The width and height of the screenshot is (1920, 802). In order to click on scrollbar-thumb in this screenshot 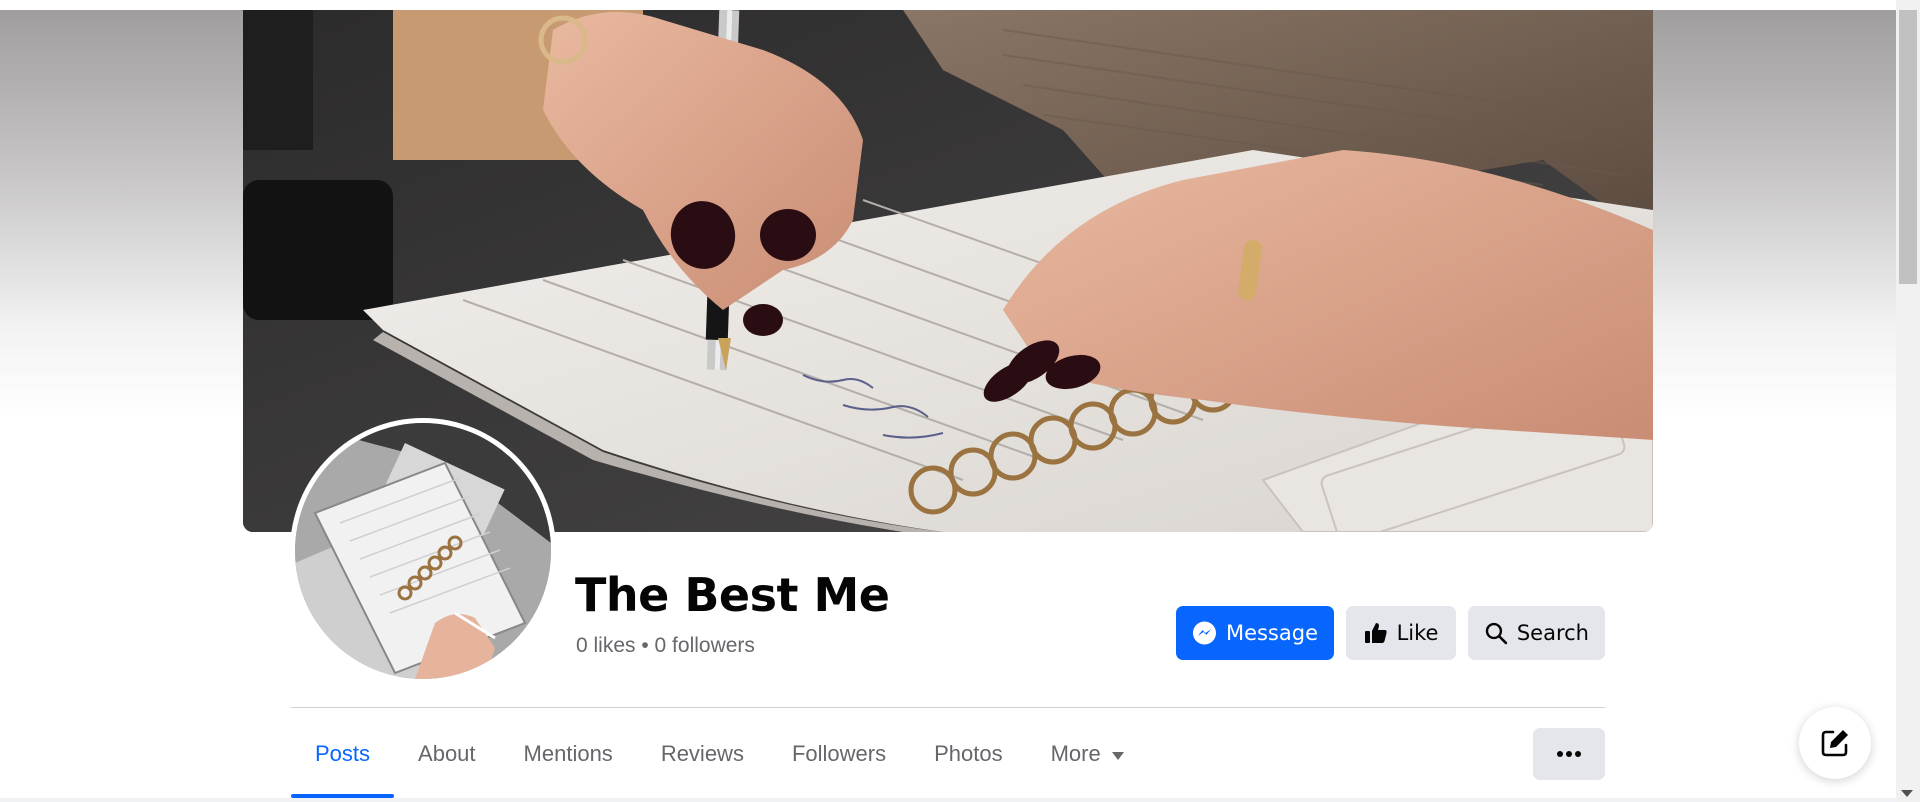, I will do `click(1908, 147)`.